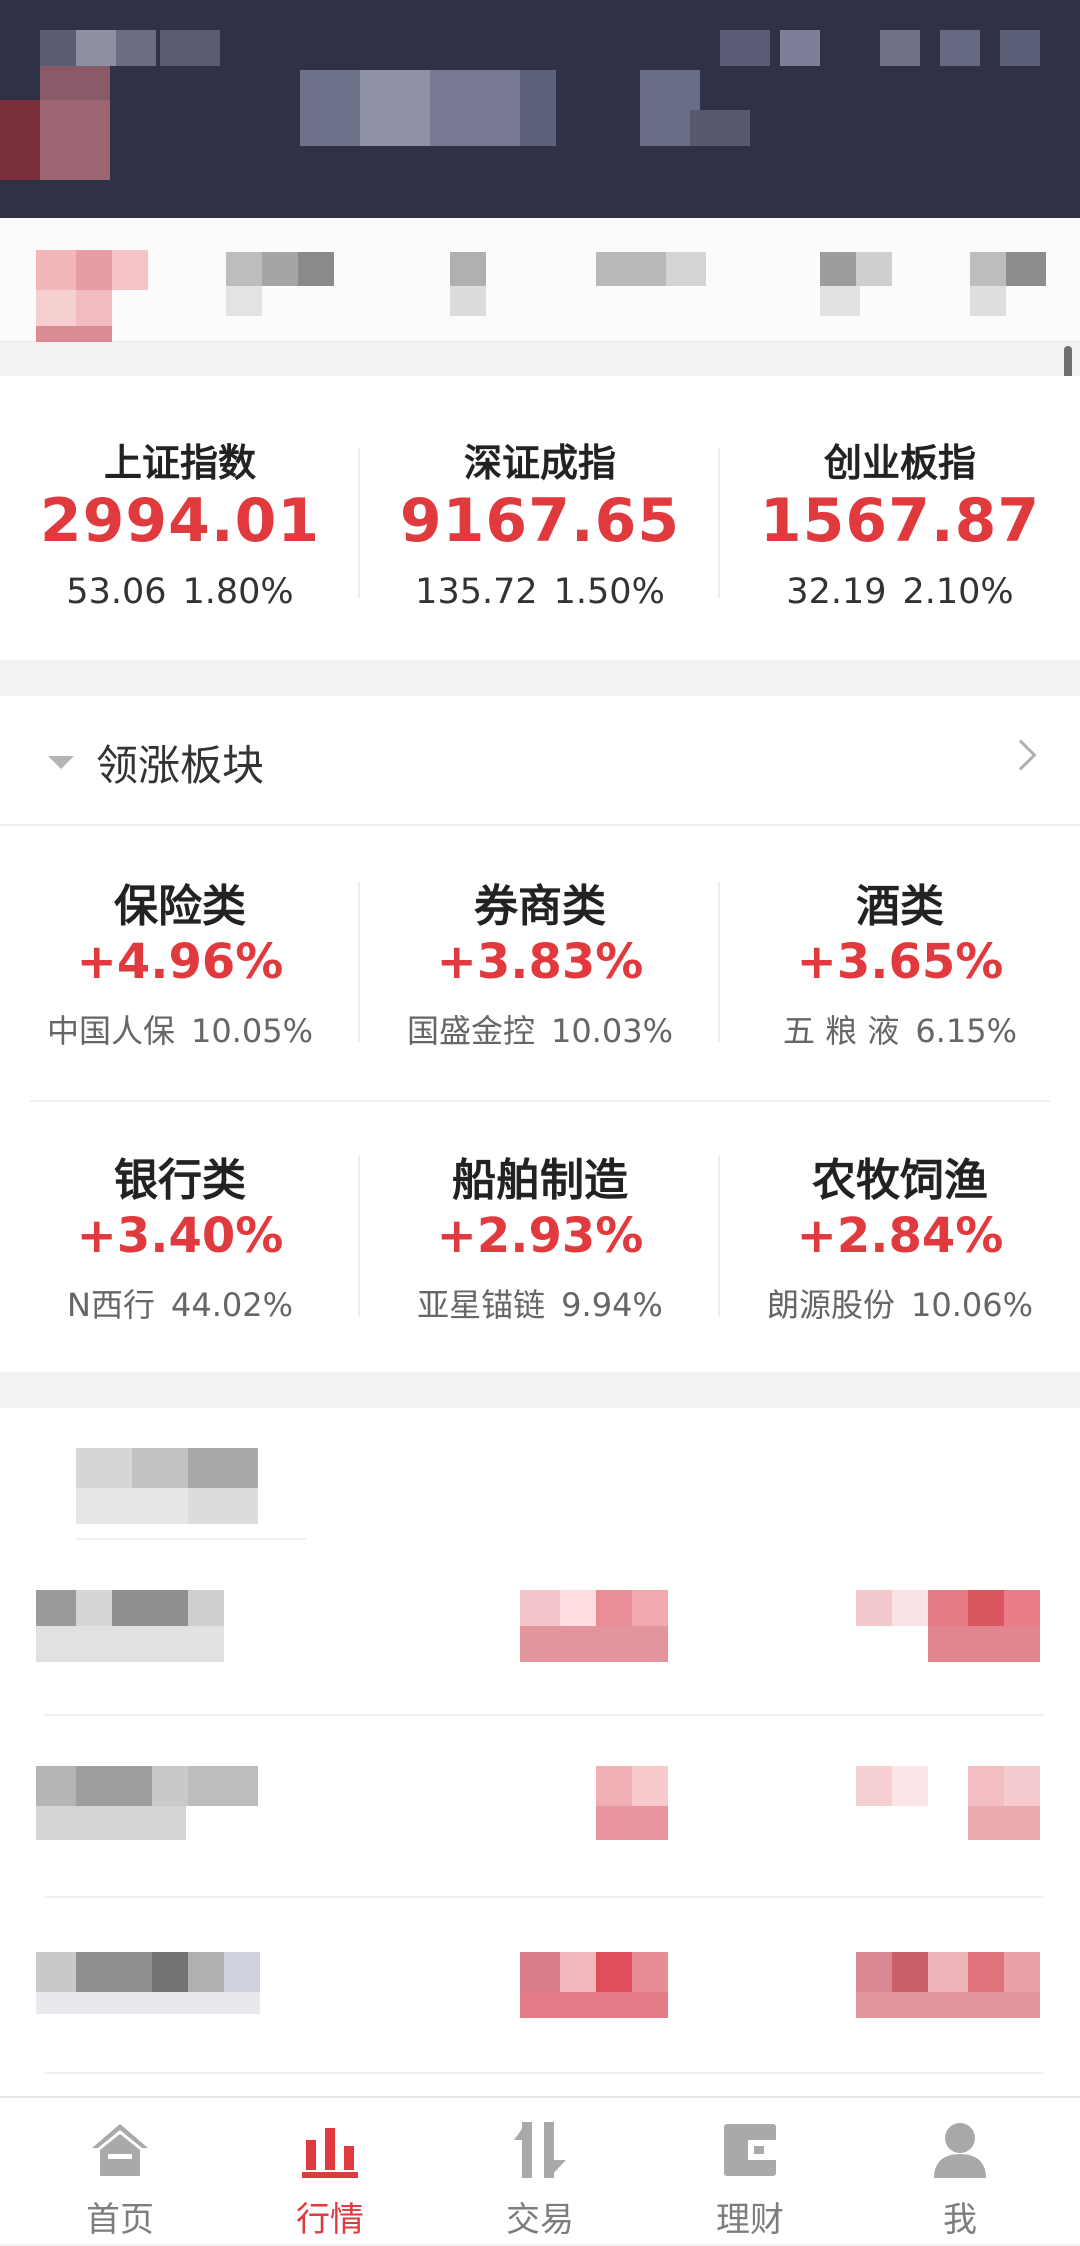  Describe the element at coordinates (116, 592) in the screenshot. I see `index-change-points: 53.06` at that location.